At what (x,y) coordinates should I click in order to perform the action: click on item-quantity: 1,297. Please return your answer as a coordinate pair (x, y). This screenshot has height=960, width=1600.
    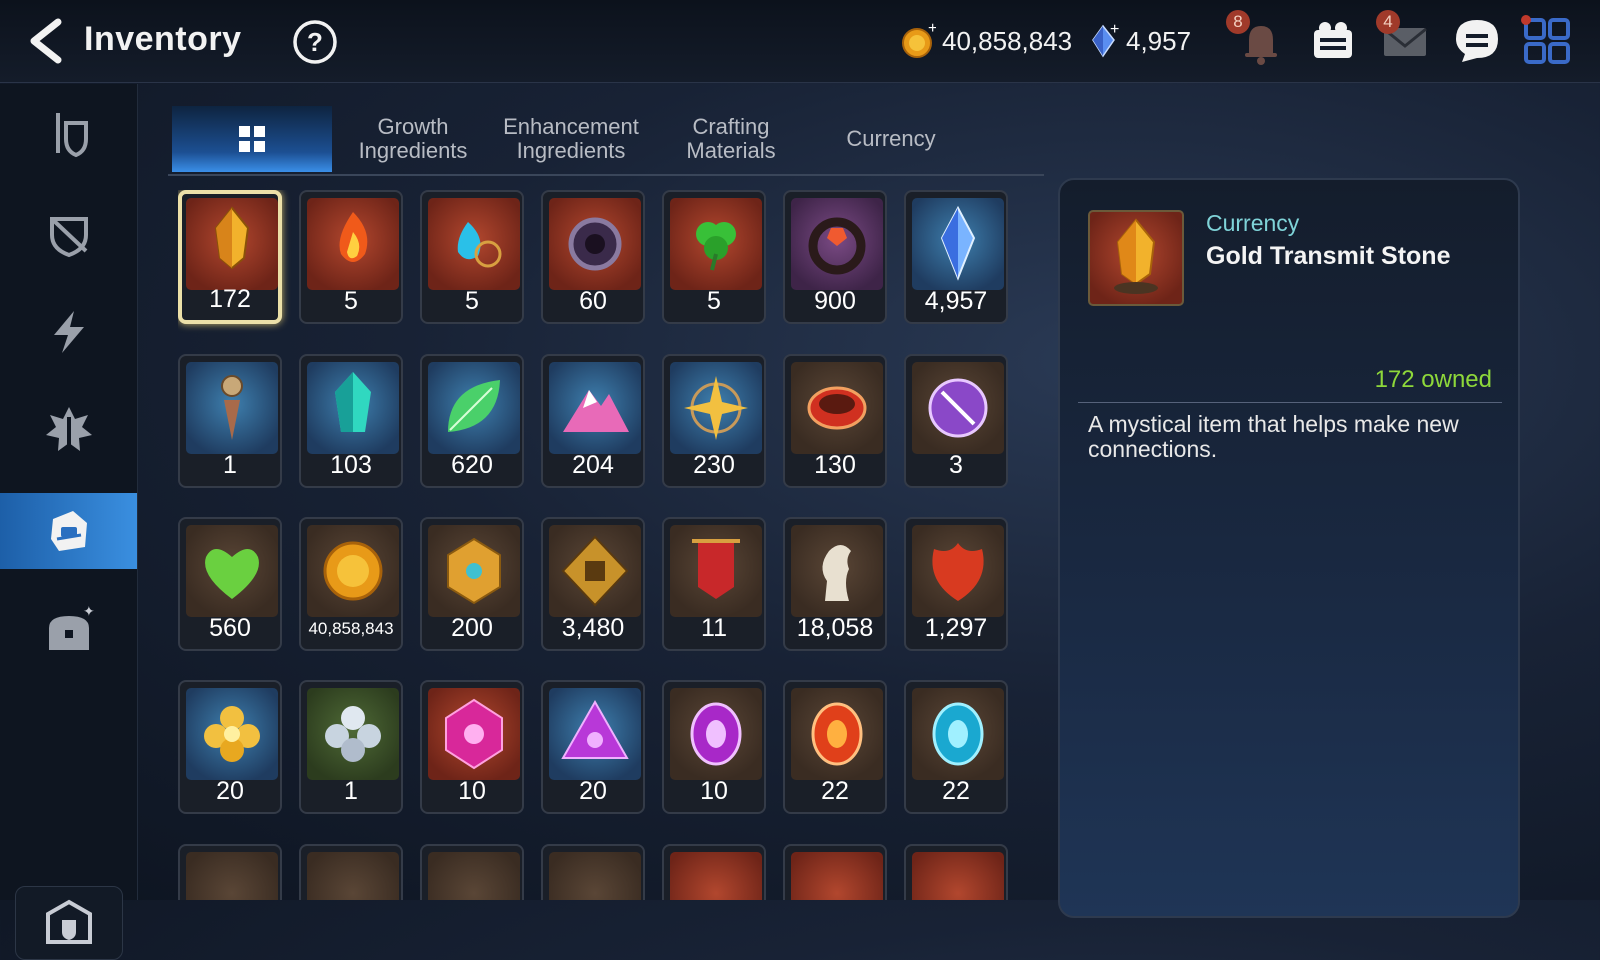
    Looking at the image, I should click on (956, 628).